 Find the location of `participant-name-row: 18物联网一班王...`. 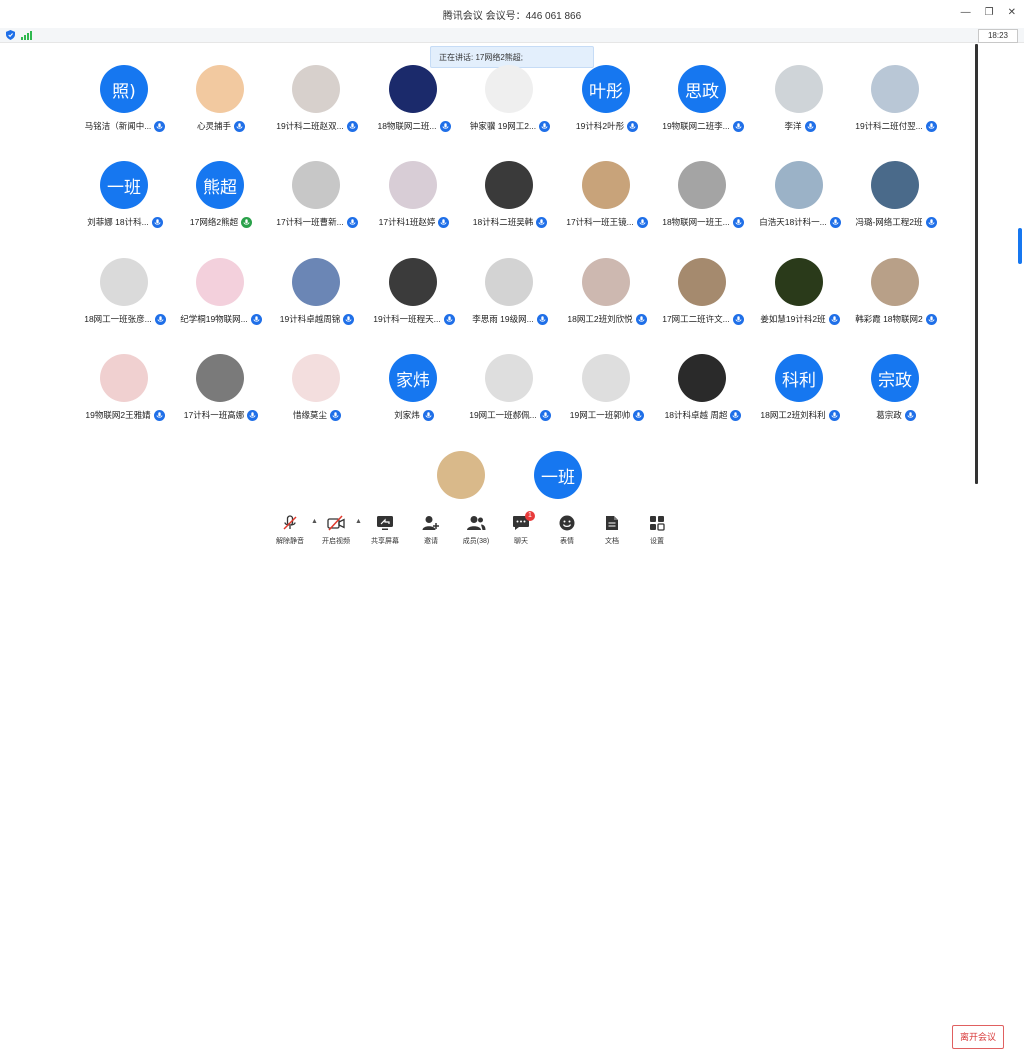

participant-name-row: 18物联网一班王... is located at coordinates (703, 222).